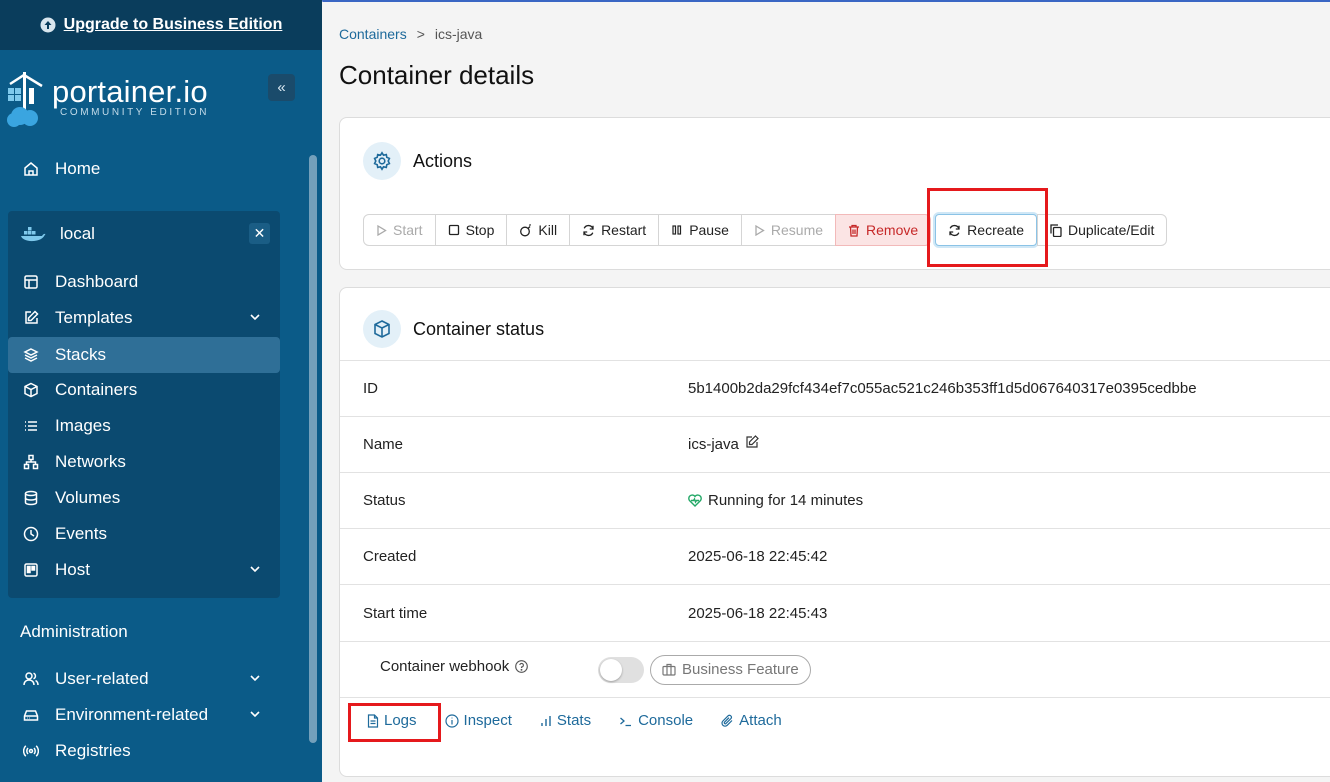  Describe the element at coordinates (752, 441) in the screenshot. I see `edit-name-icon` at that location.